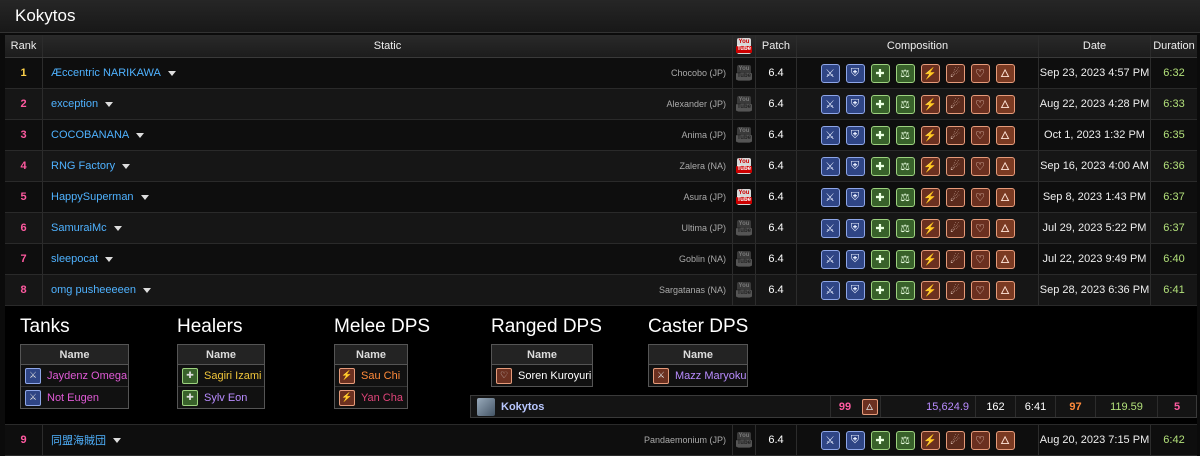 The width and height of the screenshot is (1200, 456). What do you see at coordinates (82, 440) in the screenshot?
I see `static-name-link: 同盟海賊団` at bounding box center [82, 440].